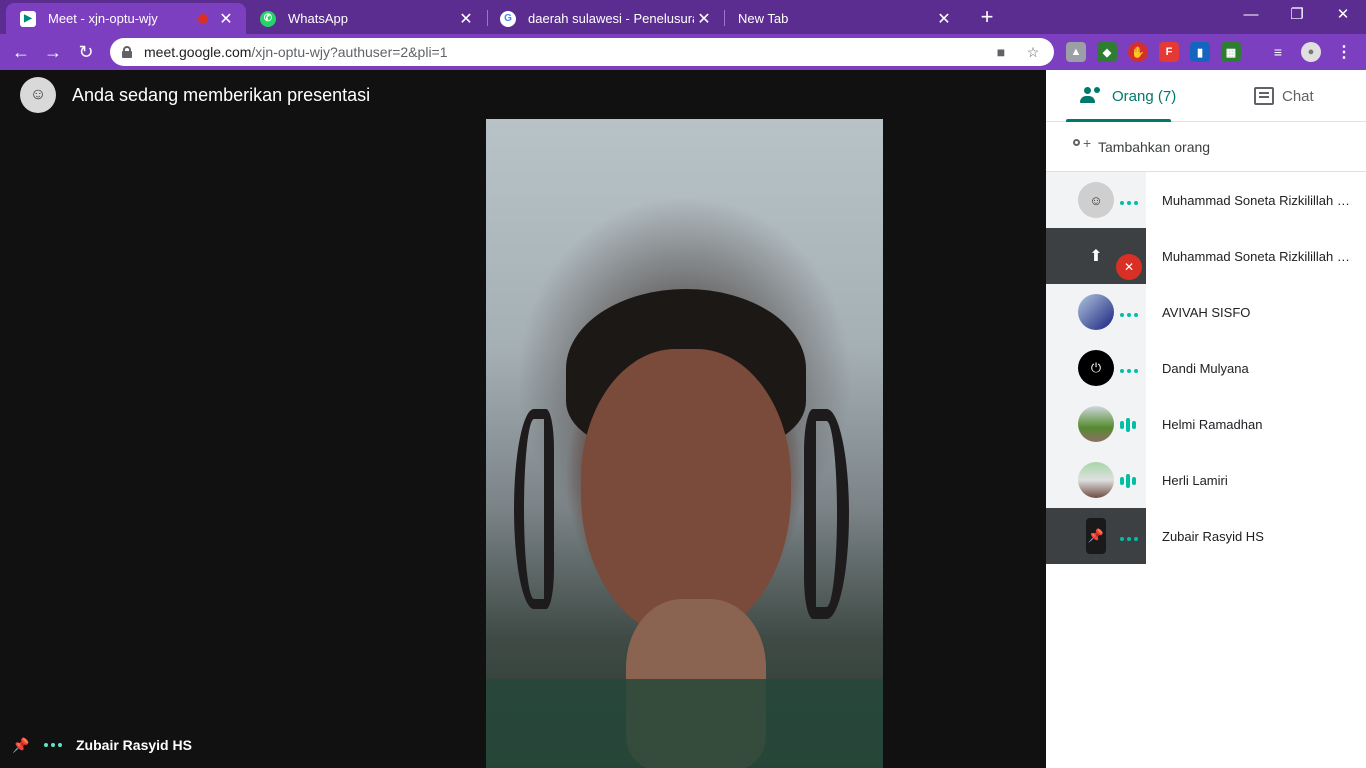  Describe the element at coordinates (1278, 52) in the screenshot. I see `media-control-icon: ≡` at that location.